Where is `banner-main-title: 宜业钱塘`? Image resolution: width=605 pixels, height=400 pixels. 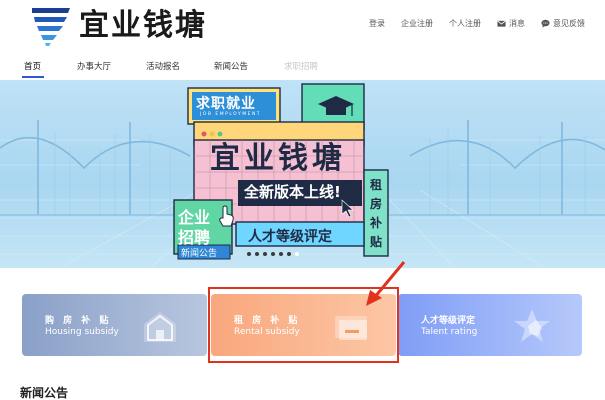
banner-main-title: 宜业钱塘 is located at coordinates (278, 158).